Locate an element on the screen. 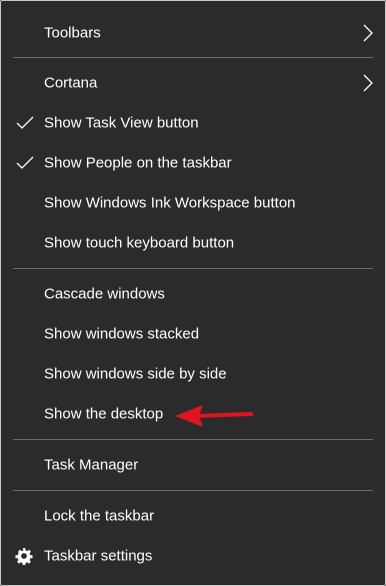 The image size is (386, 586). menu-item-cascade-windows: Cascade windows is located at coordinates (193, 294).